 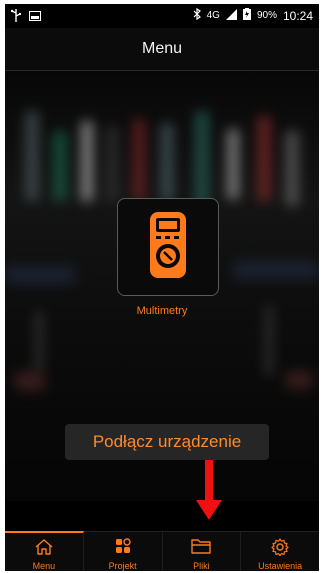 I want to click on nav-label-pliki: Pliki, so click(x=201, y=566).